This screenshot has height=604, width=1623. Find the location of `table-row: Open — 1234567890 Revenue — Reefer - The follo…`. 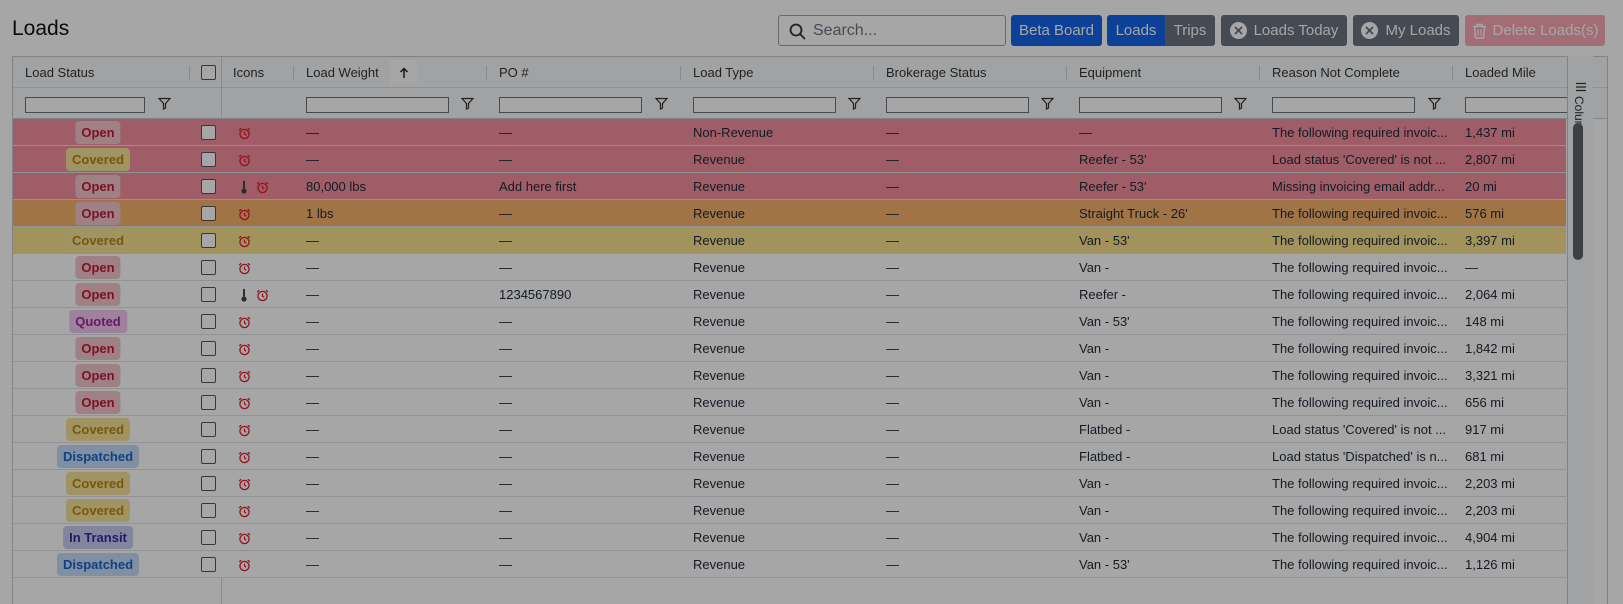

table-row: Open — 1234567890 Revenue — Reefer - The follo… is located at coordinates (789, 294).